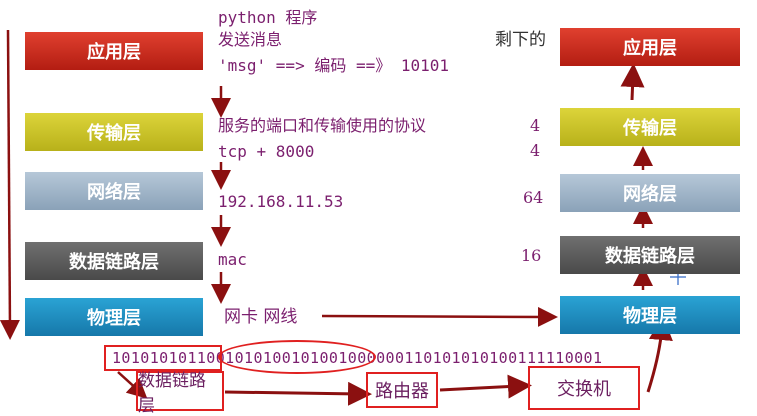  What do you see at coordinates (232, 259) in the screenshot?
I see `note-mac: mac` at bounding box center [232, 259].